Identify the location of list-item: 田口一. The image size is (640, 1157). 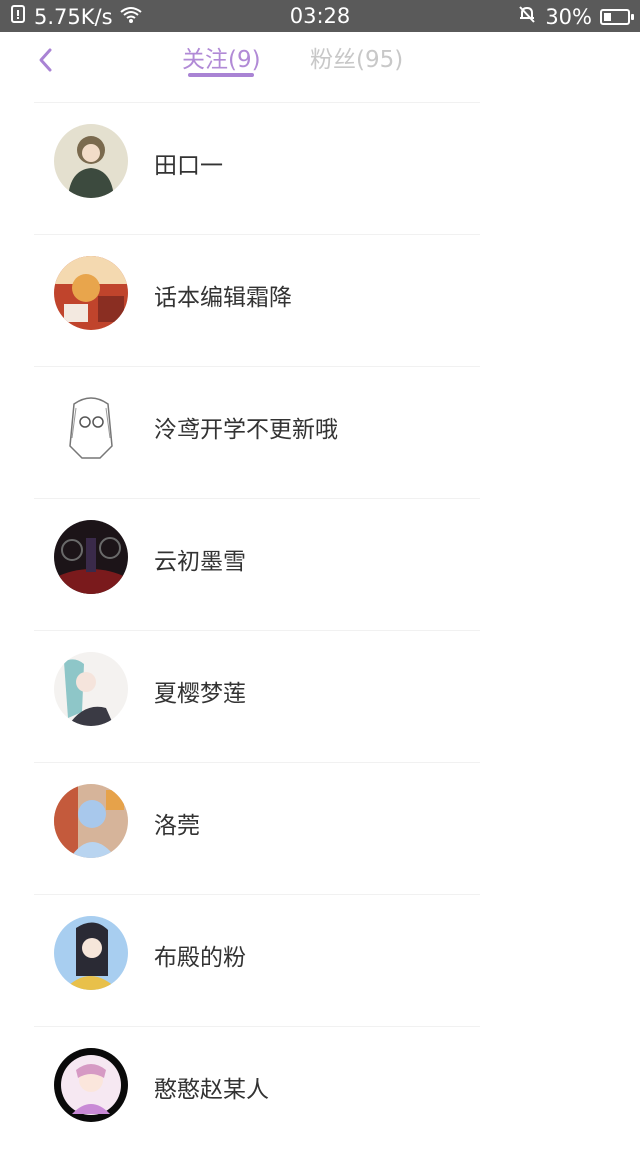
(320, 167).